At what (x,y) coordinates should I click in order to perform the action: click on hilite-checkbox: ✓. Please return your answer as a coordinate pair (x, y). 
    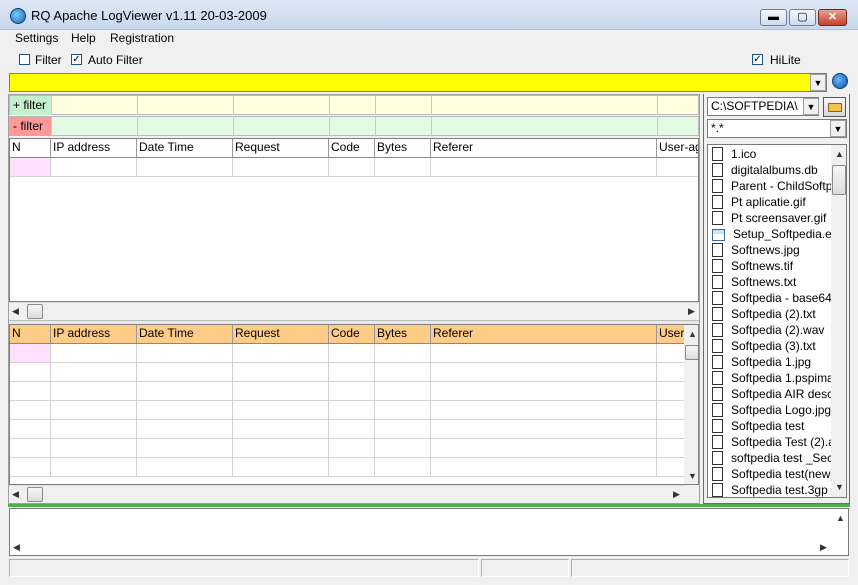
    Looking at the image, I should click on (757, 59).